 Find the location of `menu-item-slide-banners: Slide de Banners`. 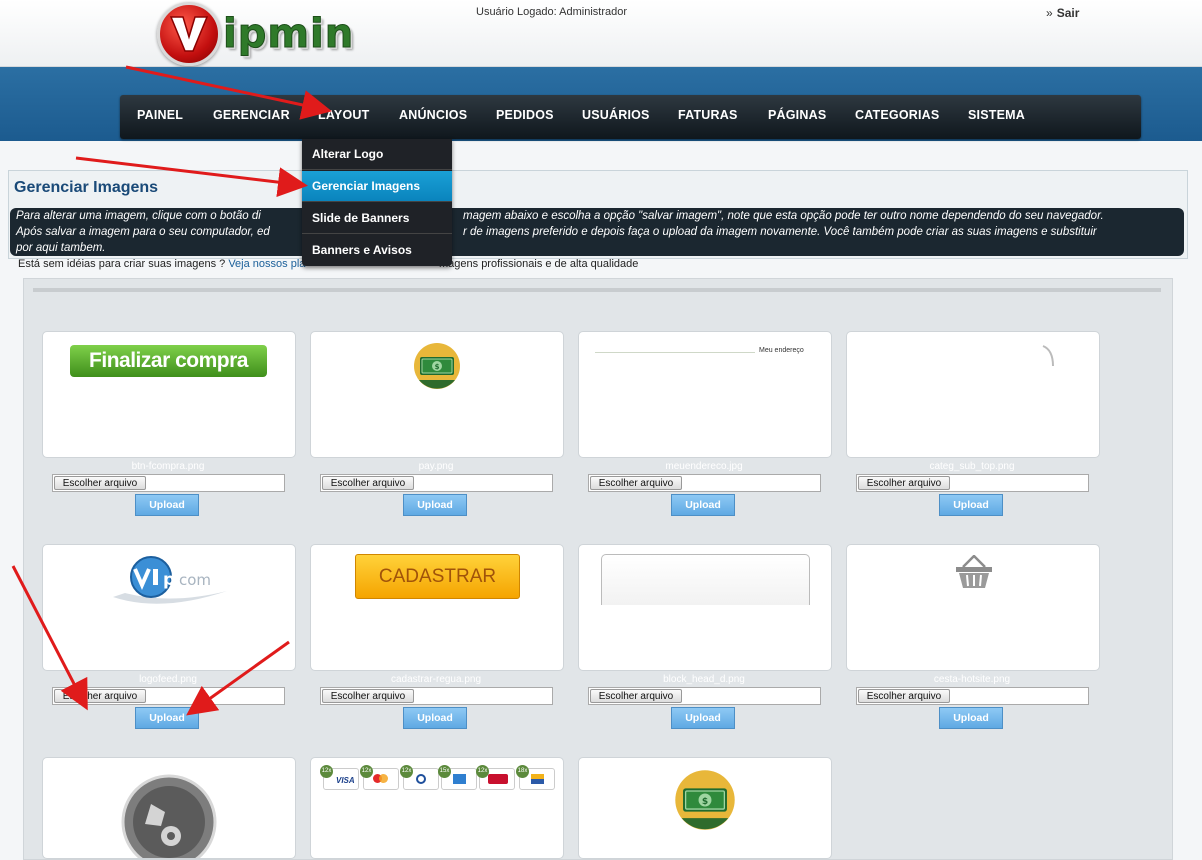

menu-item-slide-banners: Slide de Banners is located at coordinates (377, 218).